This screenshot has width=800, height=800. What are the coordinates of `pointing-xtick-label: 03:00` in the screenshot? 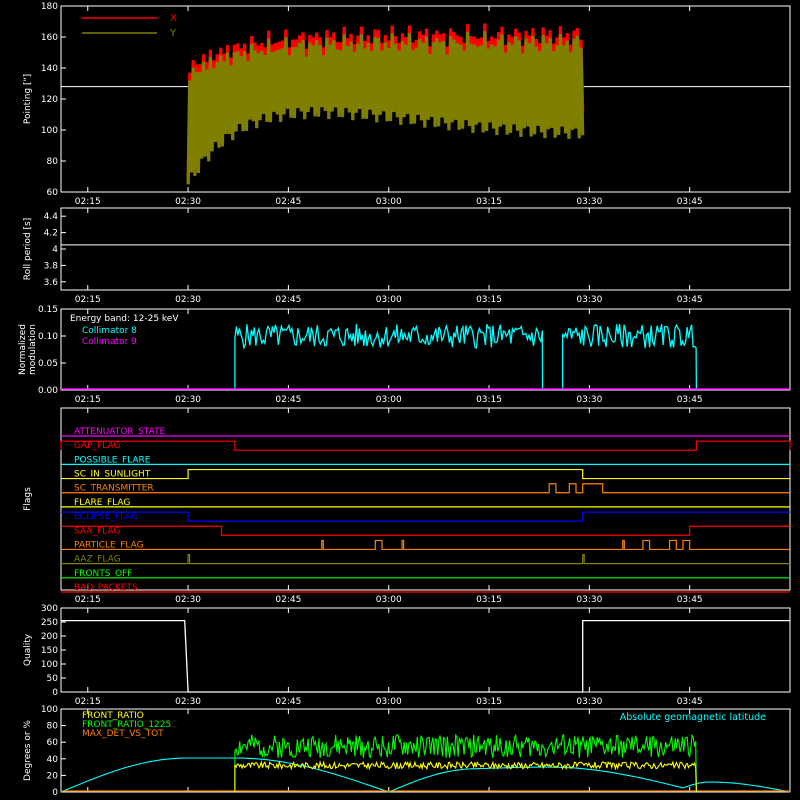 It's located at (389, 202).